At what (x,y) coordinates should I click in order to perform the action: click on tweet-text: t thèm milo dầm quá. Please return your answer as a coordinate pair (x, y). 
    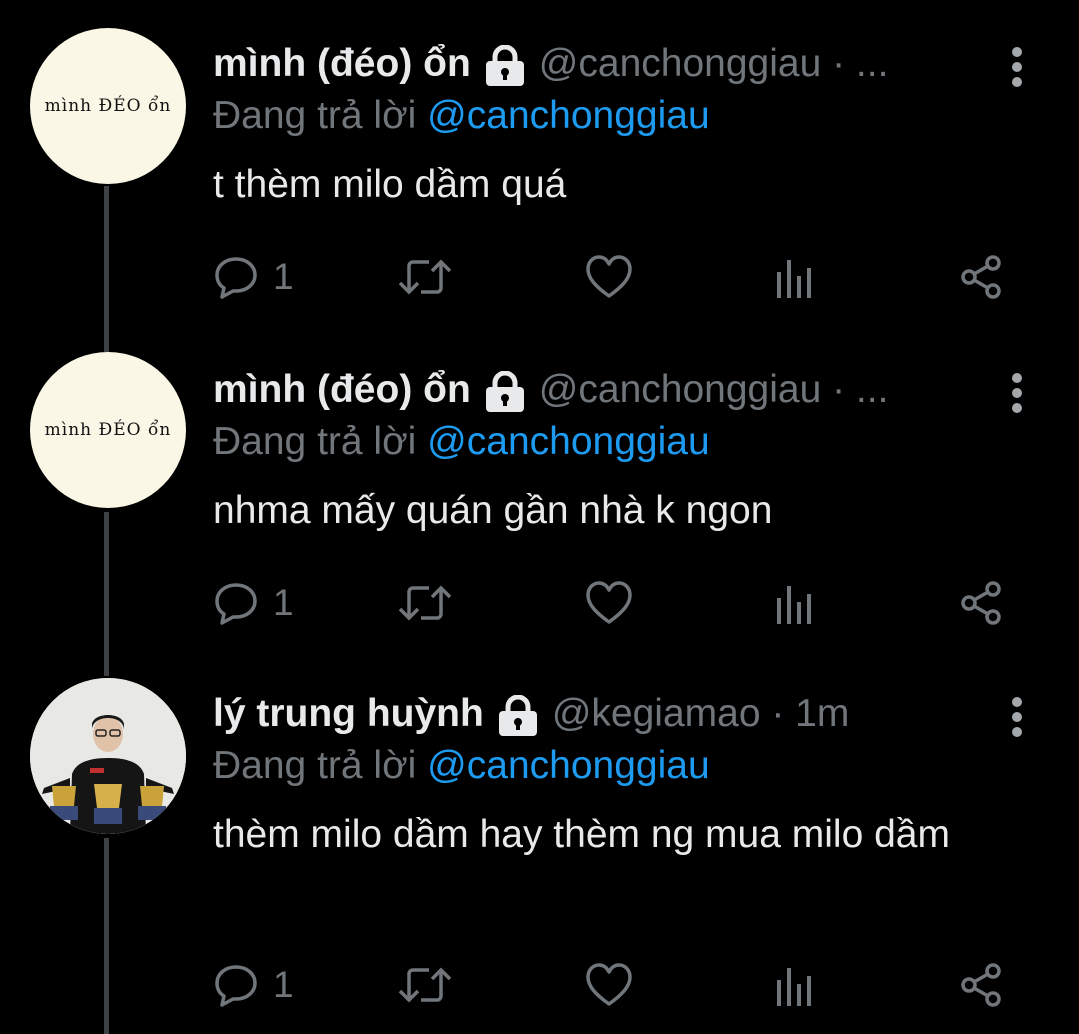
    Looking at the image, I should click on (390, 184).